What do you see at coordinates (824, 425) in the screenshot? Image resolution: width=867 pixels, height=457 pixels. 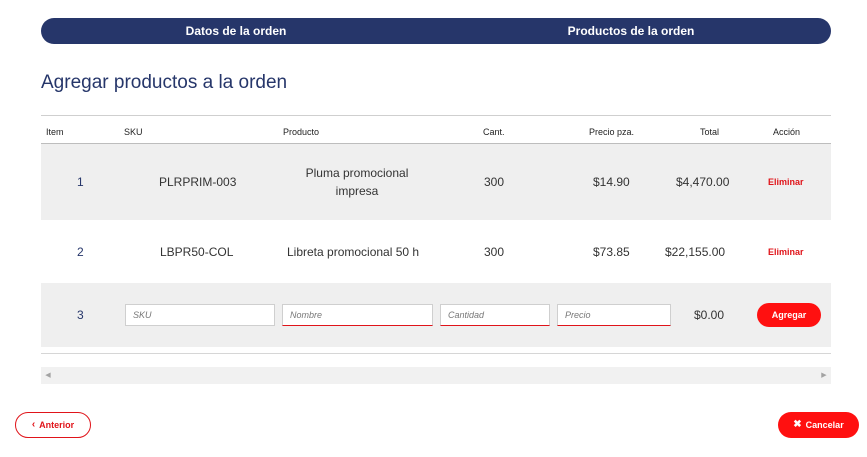 I see `cancel-button-label: Cancelar` at bounding box center [824, 425].